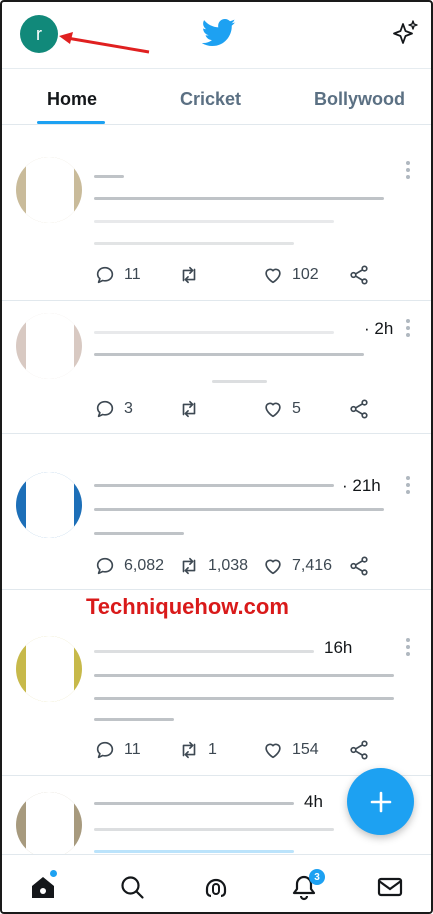 The height and width of the screenshot is (914, 433). I want to click on notifications-badge: 3, so click(317, 877).